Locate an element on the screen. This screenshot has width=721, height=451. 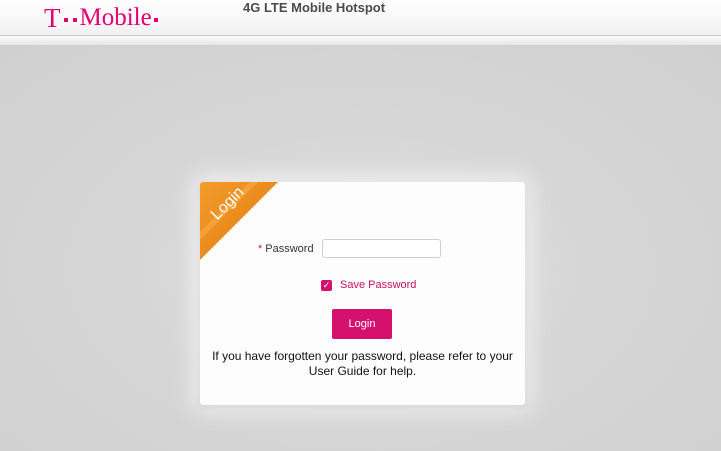
logo-t: T is located at coordinates (52, 18).